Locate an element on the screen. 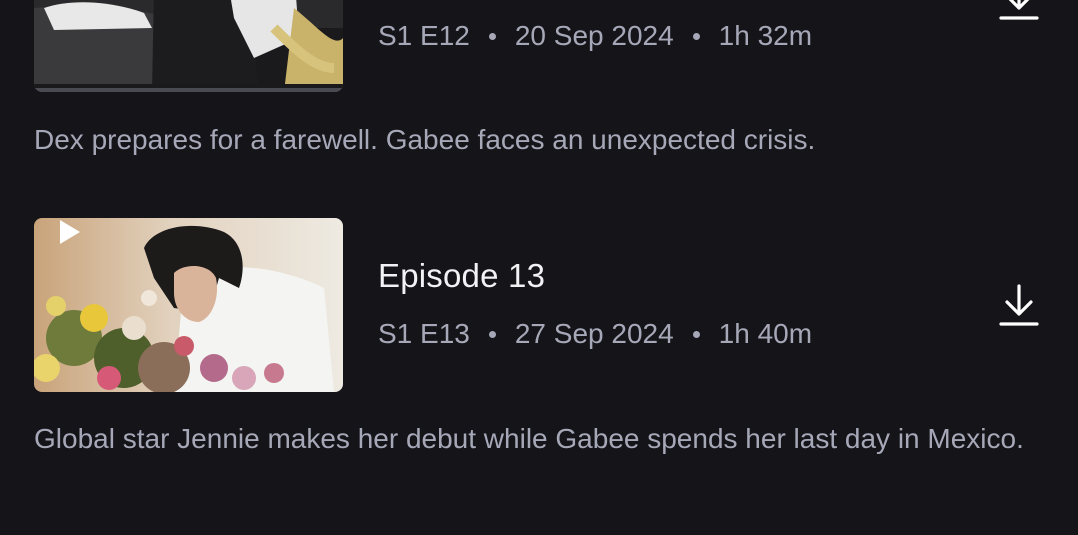 This screenshot has height=535, width=1078. episode-code: S1 E13 is located at coordinates (424, 333).